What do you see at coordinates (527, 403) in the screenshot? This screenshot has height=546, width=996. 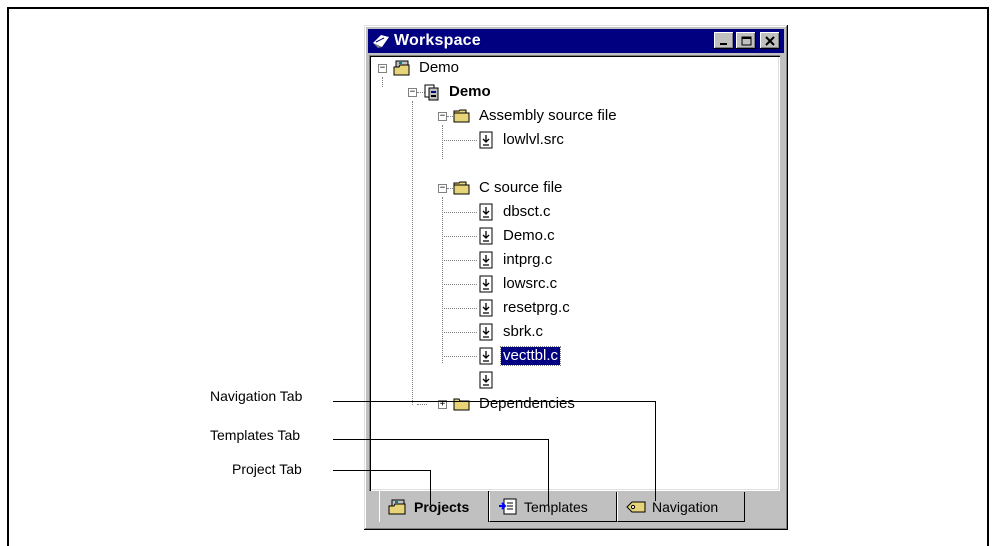 I see `tree-label: Dependencies` at bounding box center [527, 403].